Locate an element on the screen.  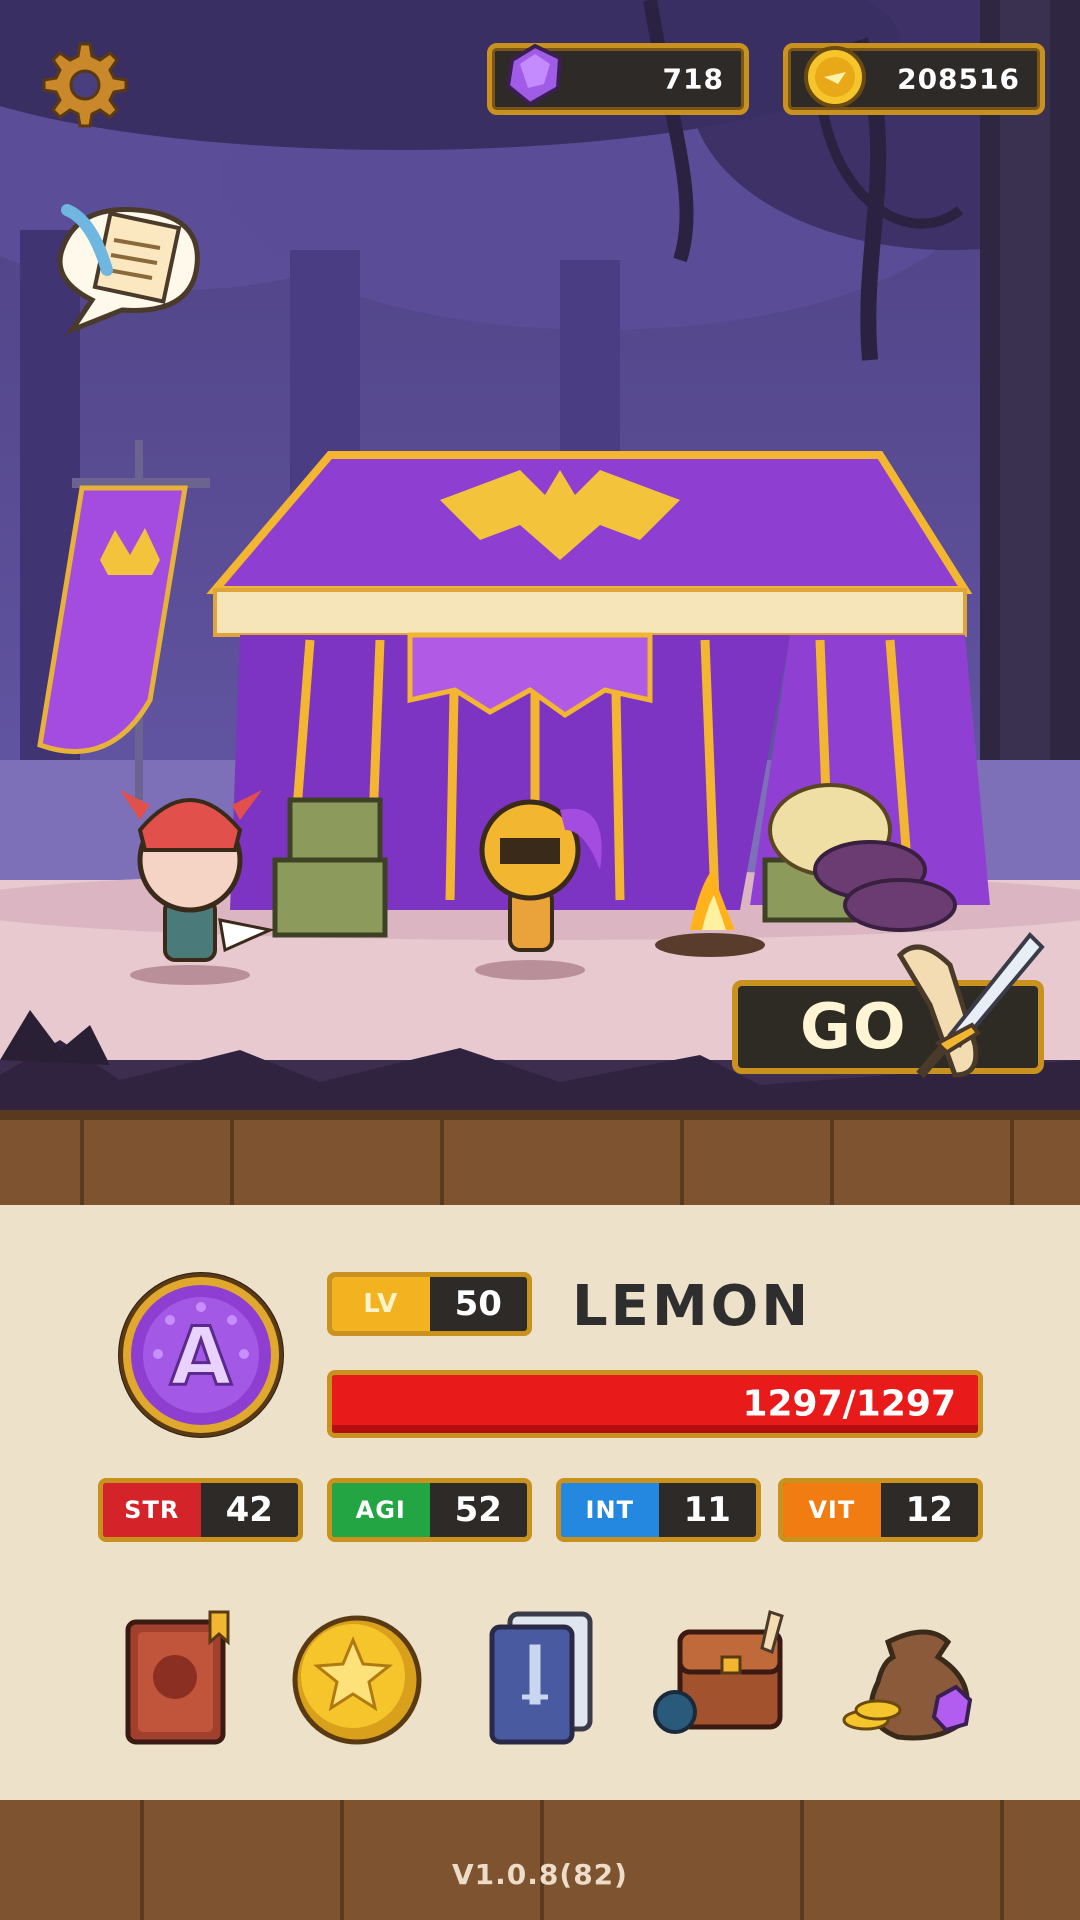
stat-str: STR 42 is located at coordinates (200, 1510).